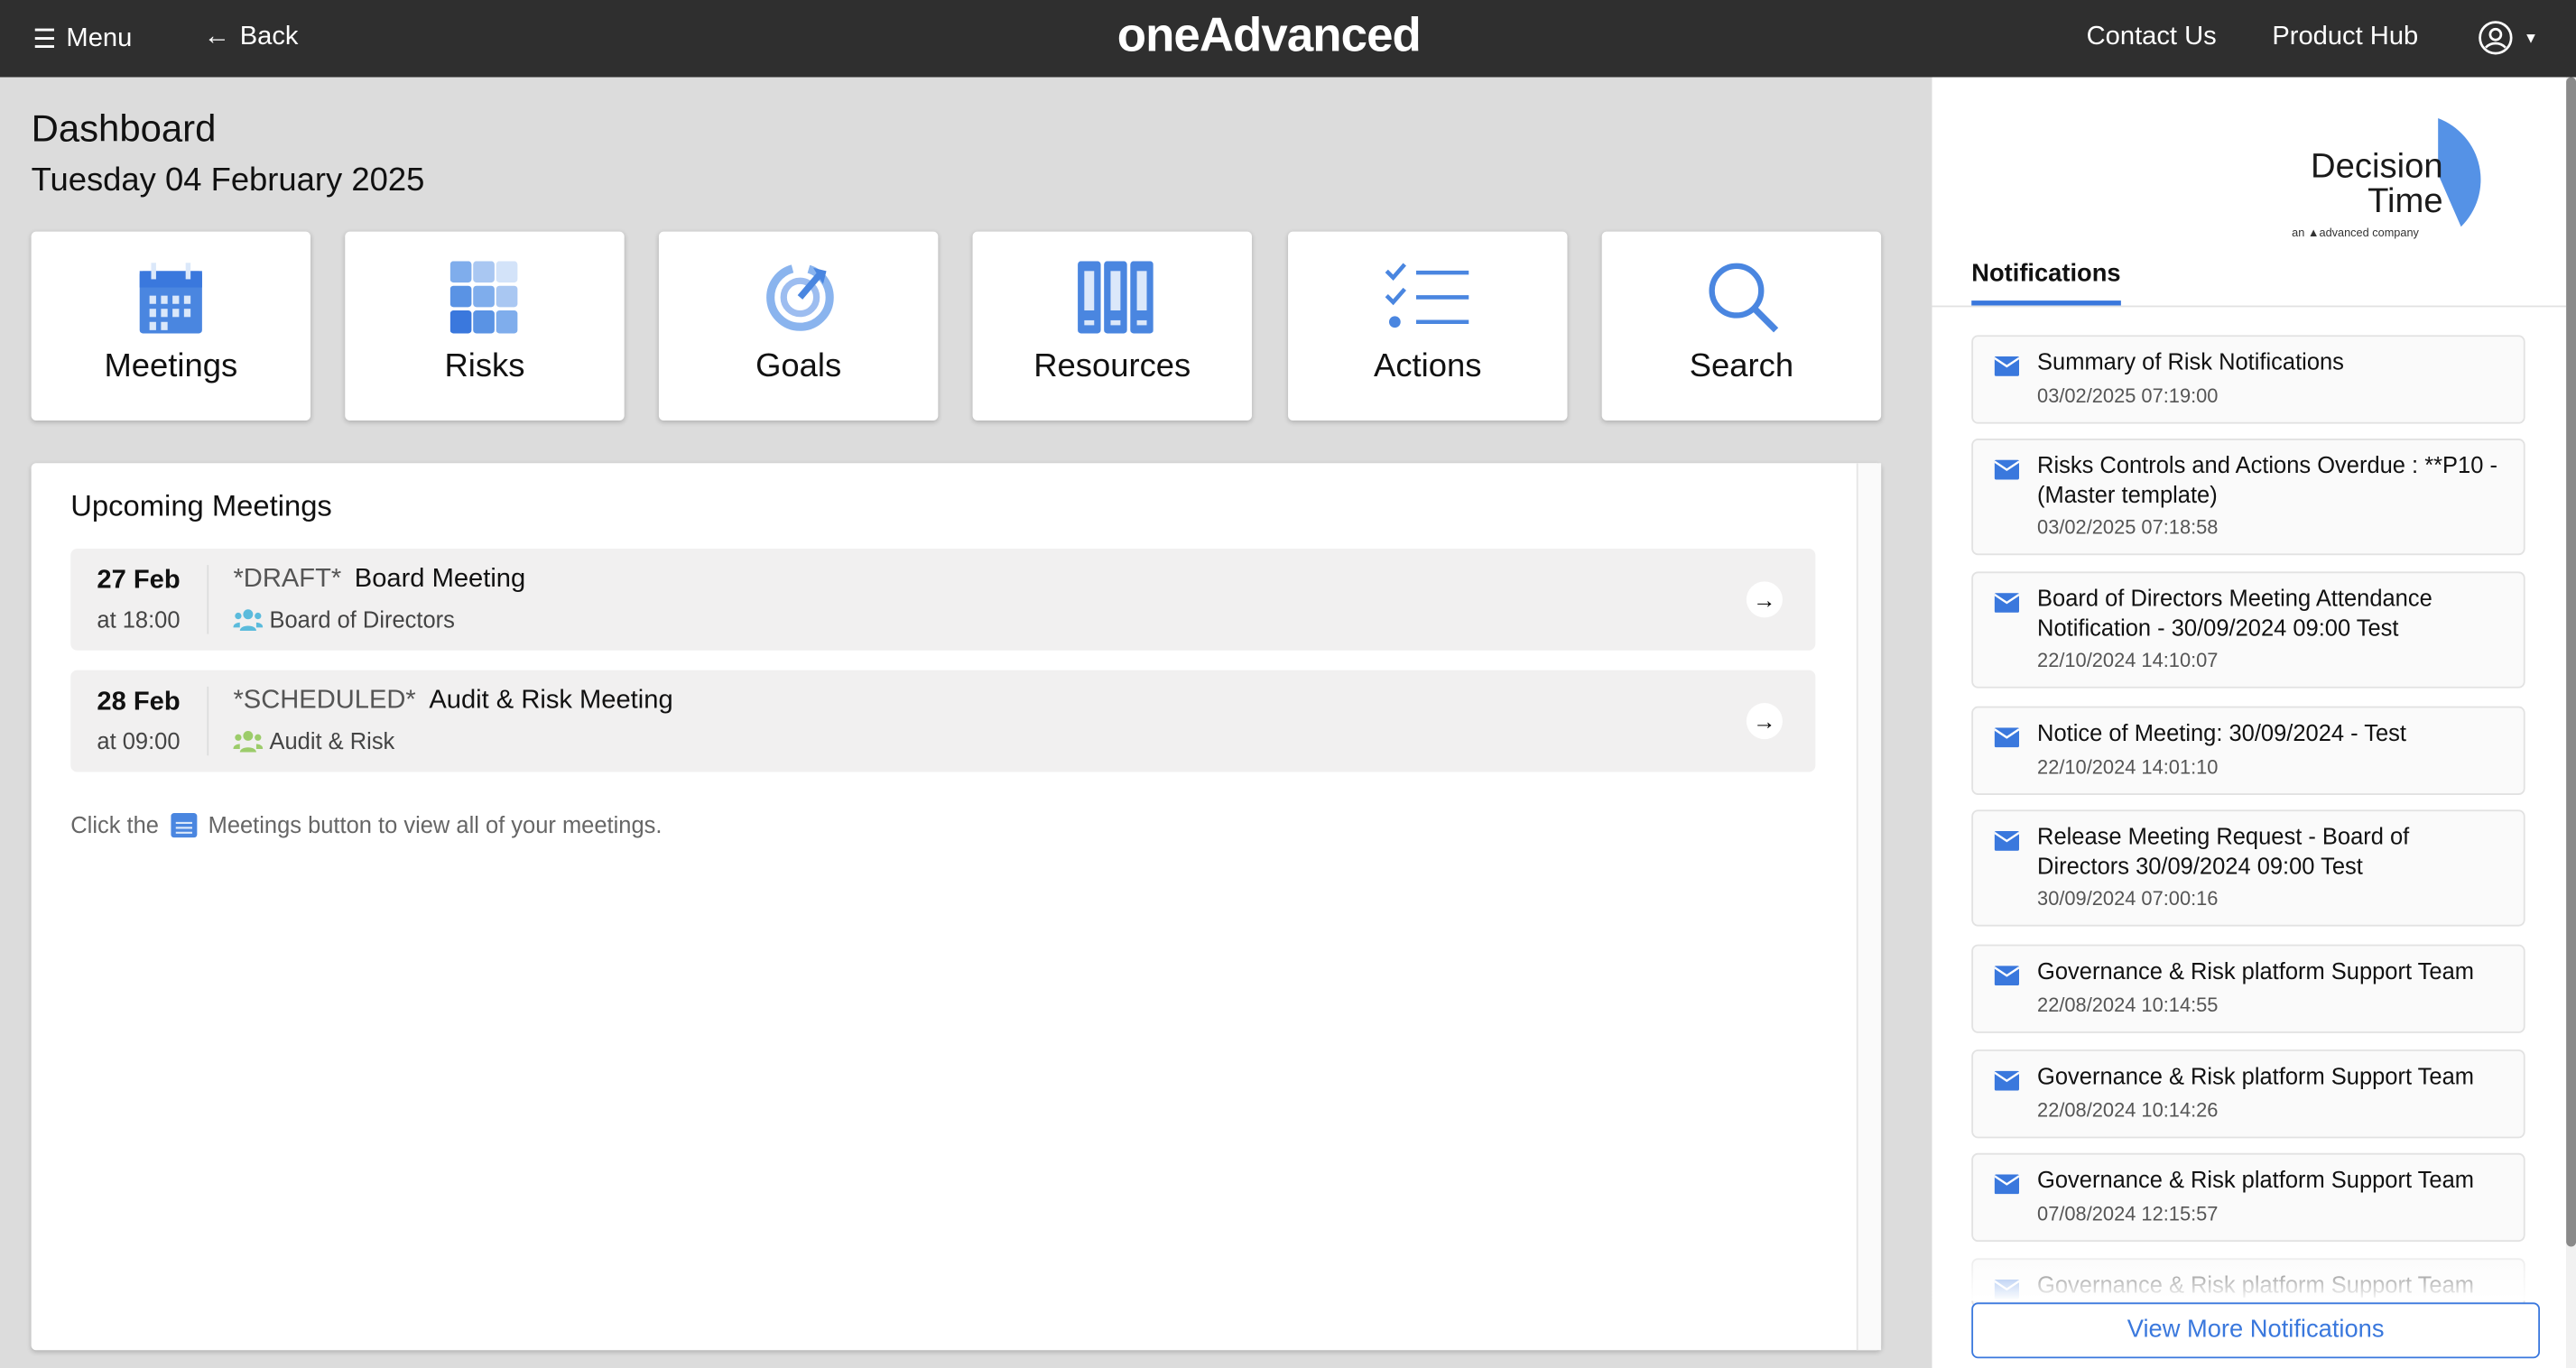 The height and width of the screenshot is (1368, 2576). Describe the element at coordinates (2128, 395) in the screenshot. I see `notification-date: 03/02/2025 07:19:00` at that location.